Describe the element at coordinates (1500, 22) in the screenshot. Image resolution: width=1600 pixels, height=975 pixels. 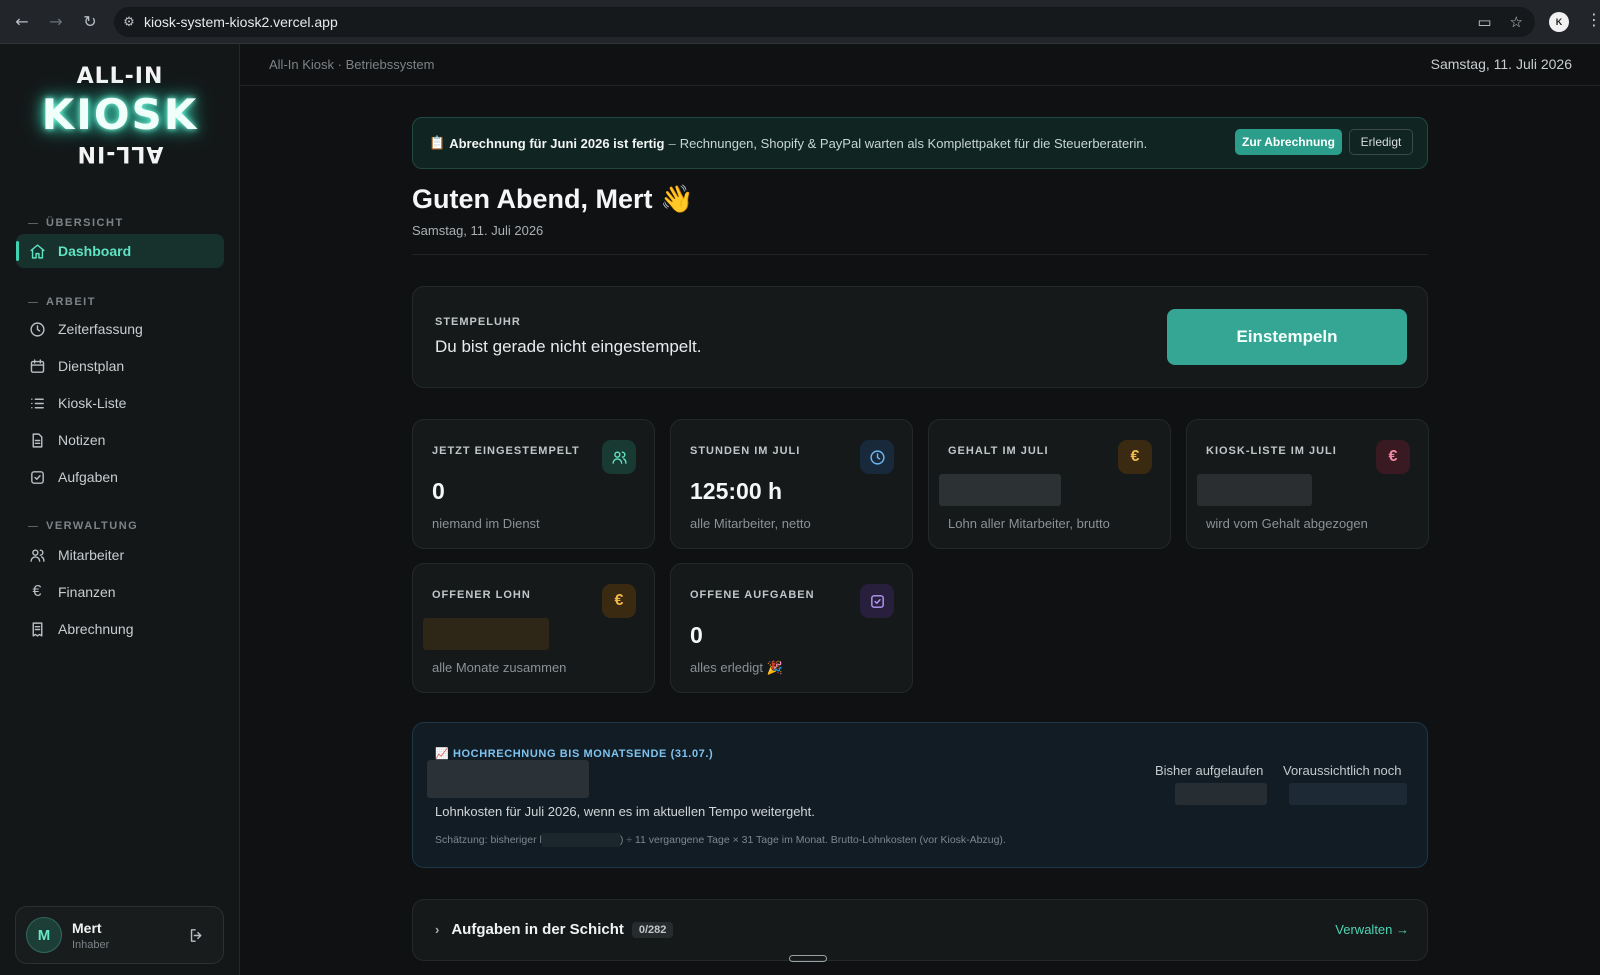
I see `urlbar-actions: ▭ ☆` at that location.